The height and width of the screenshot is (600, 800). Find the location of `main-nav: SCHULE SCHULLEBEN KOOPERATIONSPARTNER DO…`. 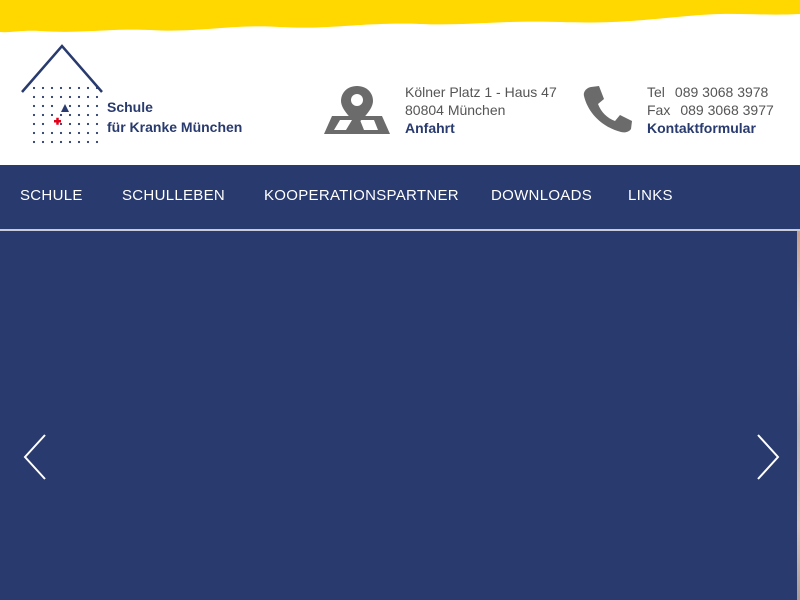

main-nav: SCHULE SCHULLEBEN KOOPERATIONSPARTNER DO… is located at coordinates (400, 198).